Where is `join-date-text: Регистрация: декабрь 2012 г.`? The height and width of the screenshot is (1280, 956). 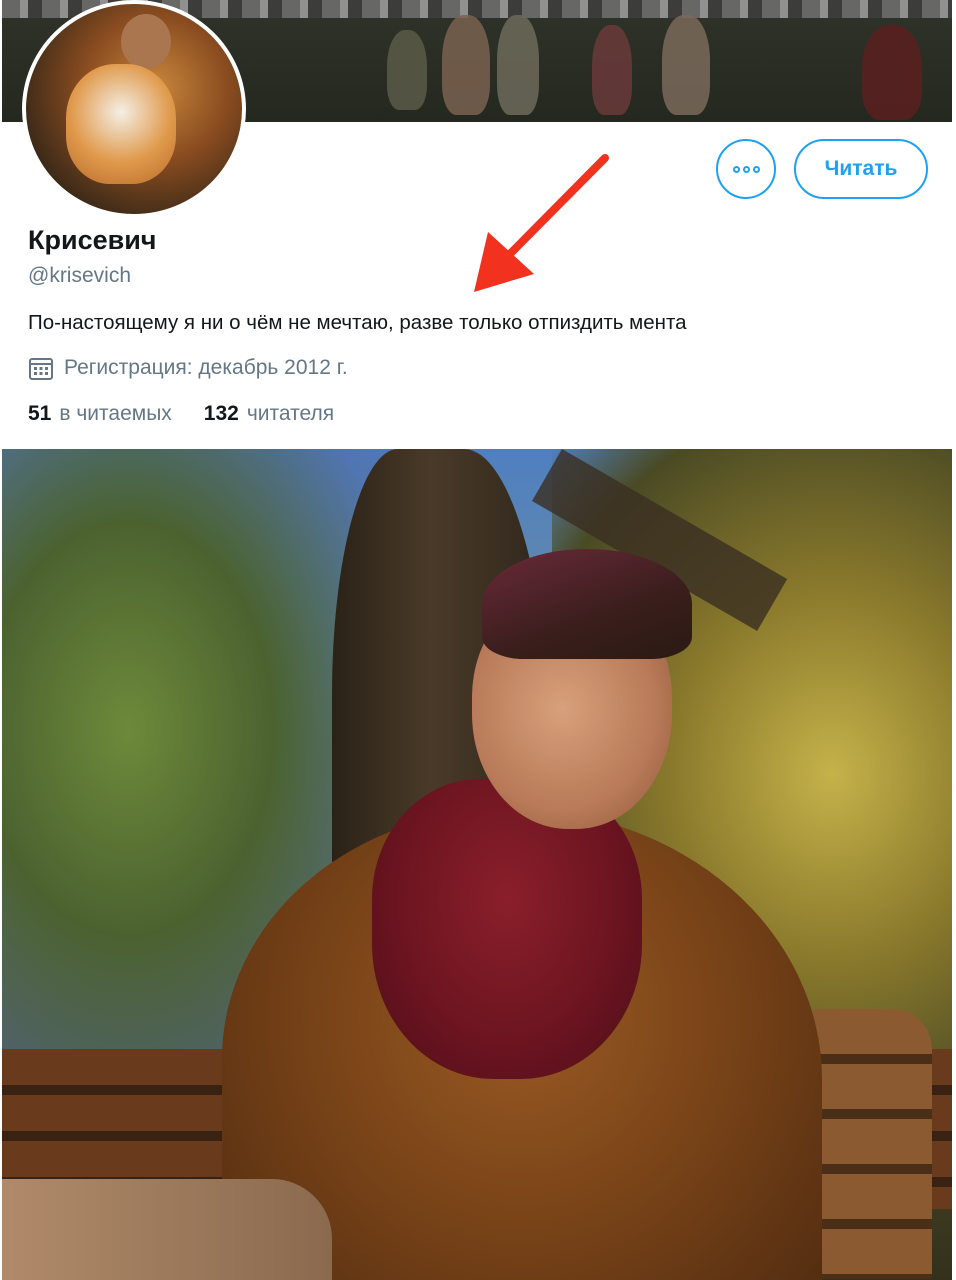
join-date-text: Регистрация: декабрь 2012 г. is located at coordinates (206, 367).